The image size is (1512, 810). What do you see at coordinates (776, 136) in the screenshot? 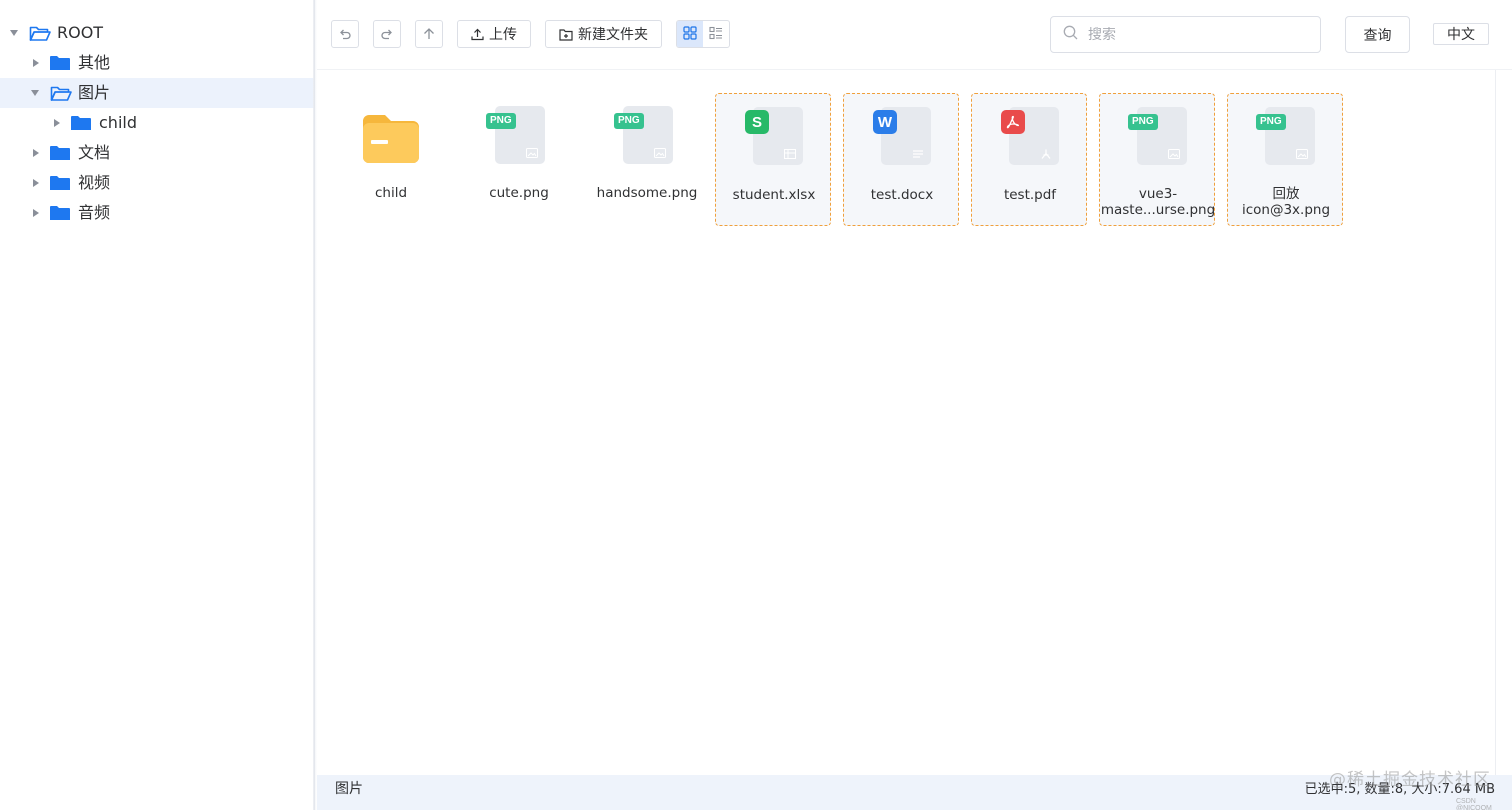
I see `xlsx-file-icon: S` at bounding box center [776, 136].